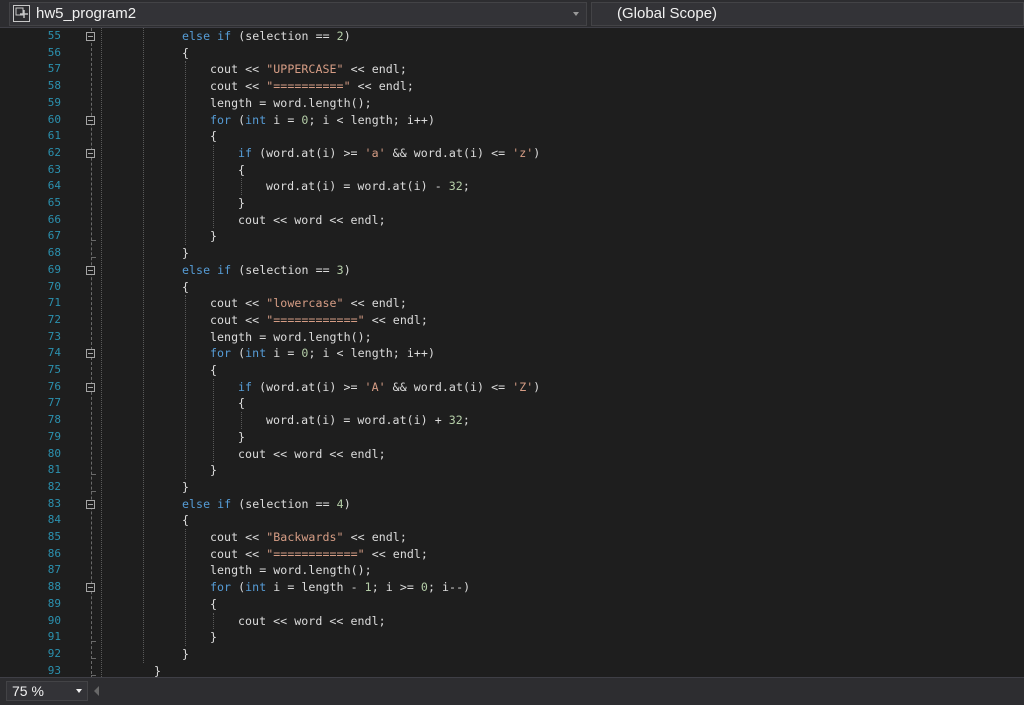 This screenshot has height=705, width=1024. I want to click on line-number: 58, so click(54, 86).